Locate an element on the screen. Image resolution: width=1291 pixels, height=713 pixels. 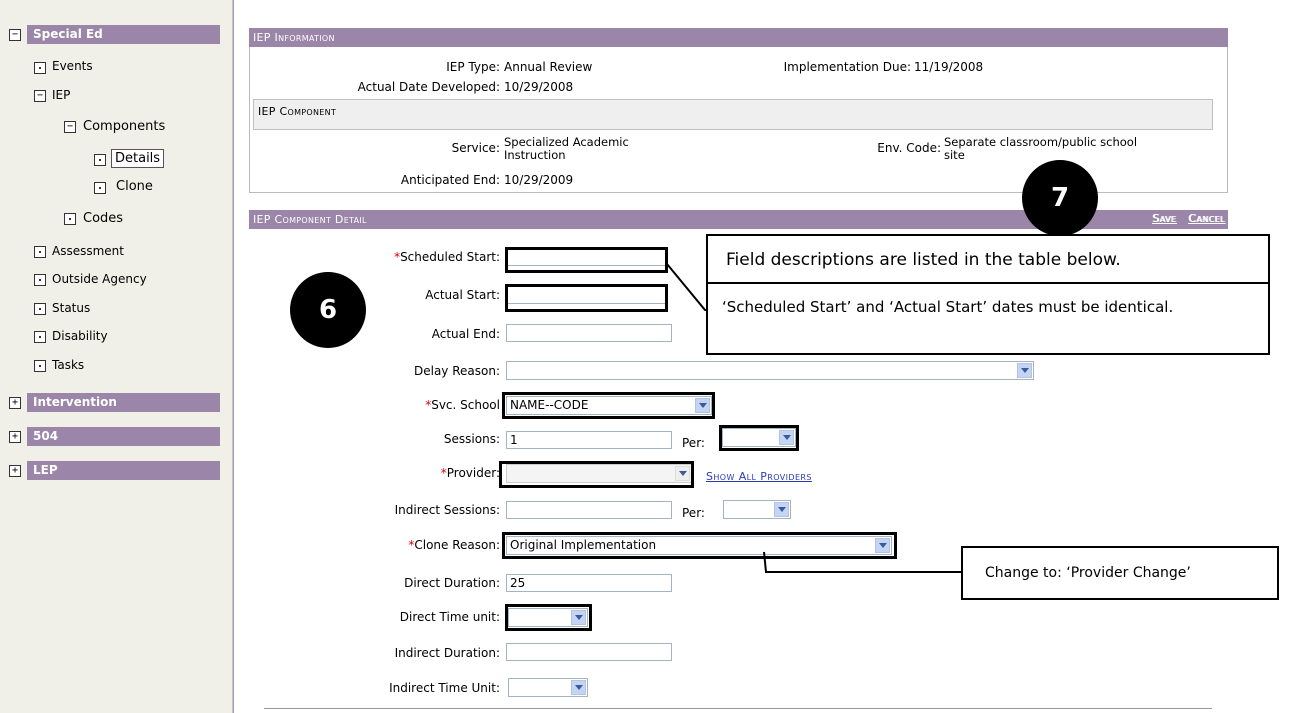
clone-reason-connector-line is located at coordinates (862, 562).